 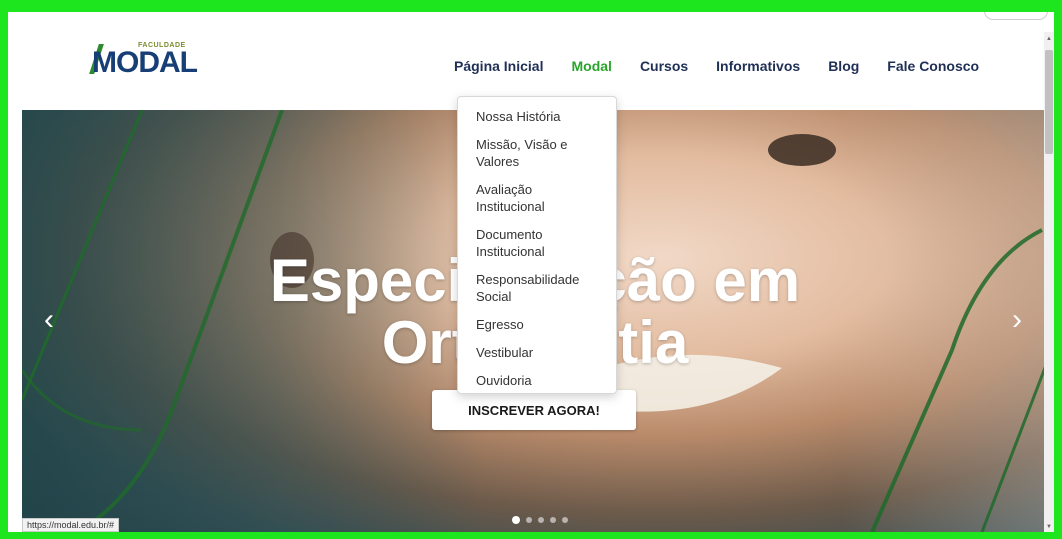 I want to click on nav-item-fale-conosco: Fale Conosco, so click(x=933, y=66).